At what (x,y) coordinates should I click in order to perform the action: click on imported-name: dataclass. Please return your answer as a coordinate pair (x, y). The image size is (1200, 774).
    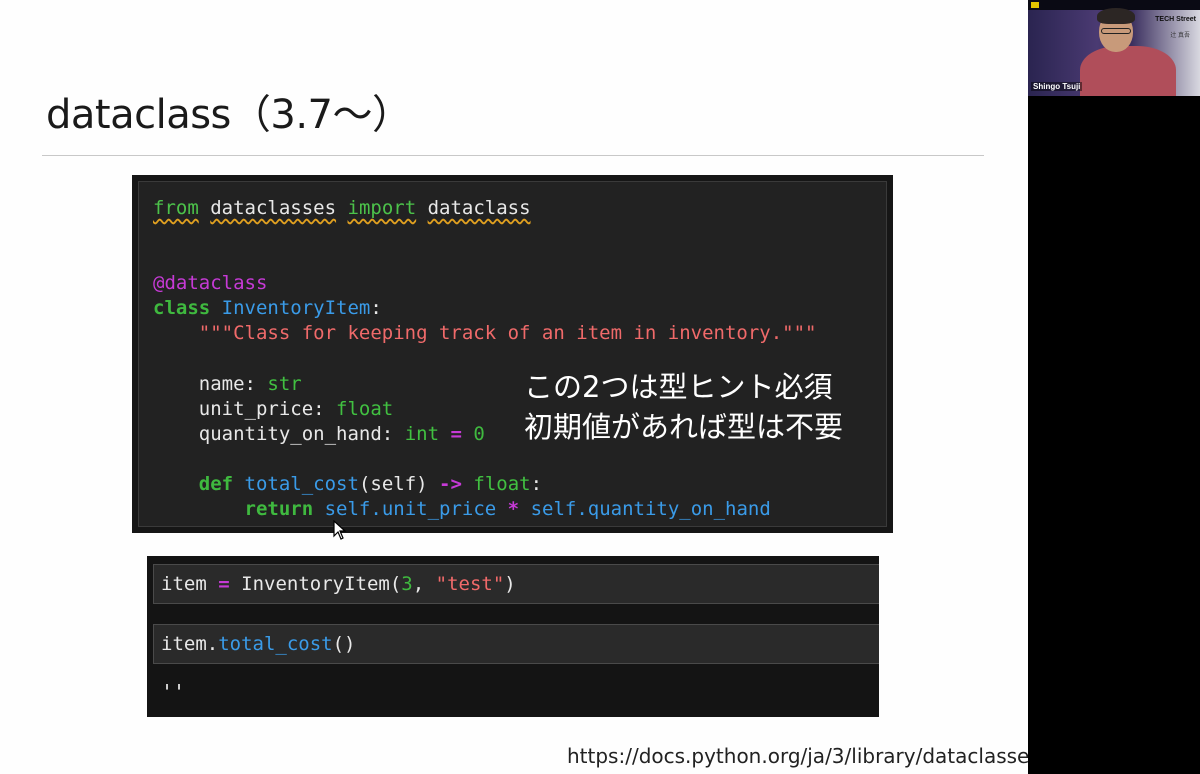
    Looking at the image, I should click on (479, 208).